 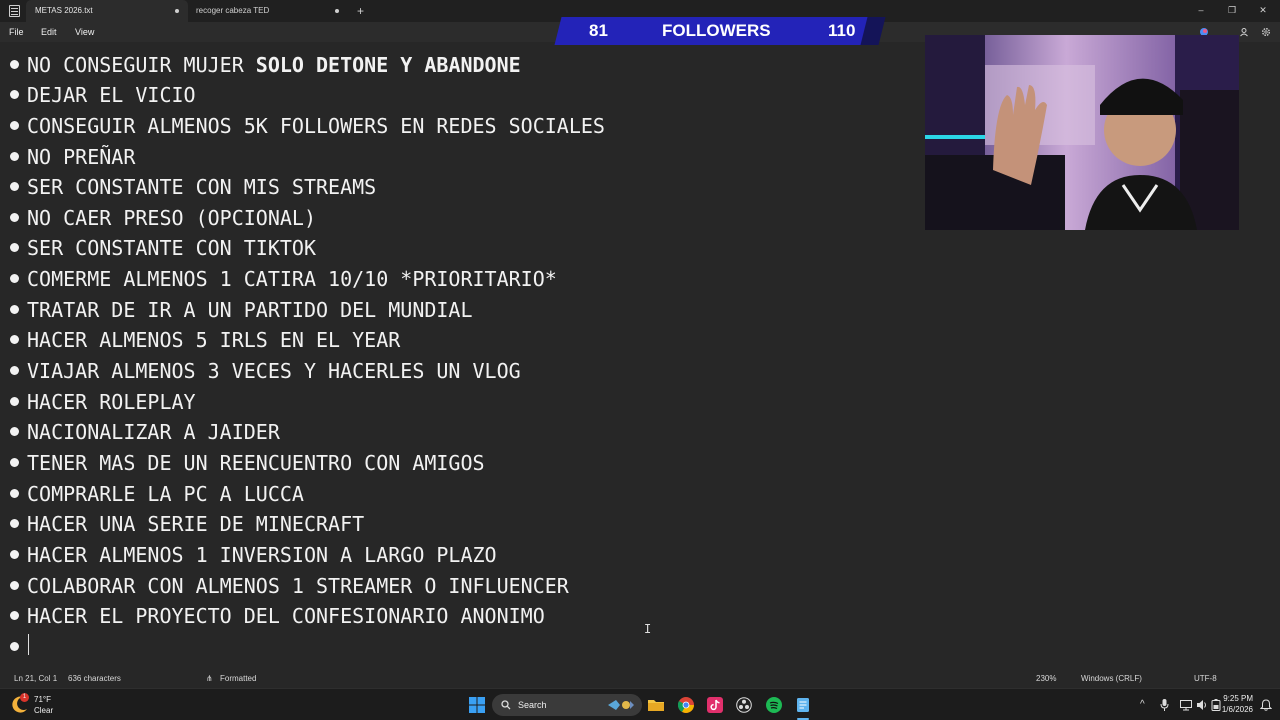 What do you see at coordinates (24, 697) in the screenshot?
I see `weather-alert-badge: 1` at bounding box center [24, 697].